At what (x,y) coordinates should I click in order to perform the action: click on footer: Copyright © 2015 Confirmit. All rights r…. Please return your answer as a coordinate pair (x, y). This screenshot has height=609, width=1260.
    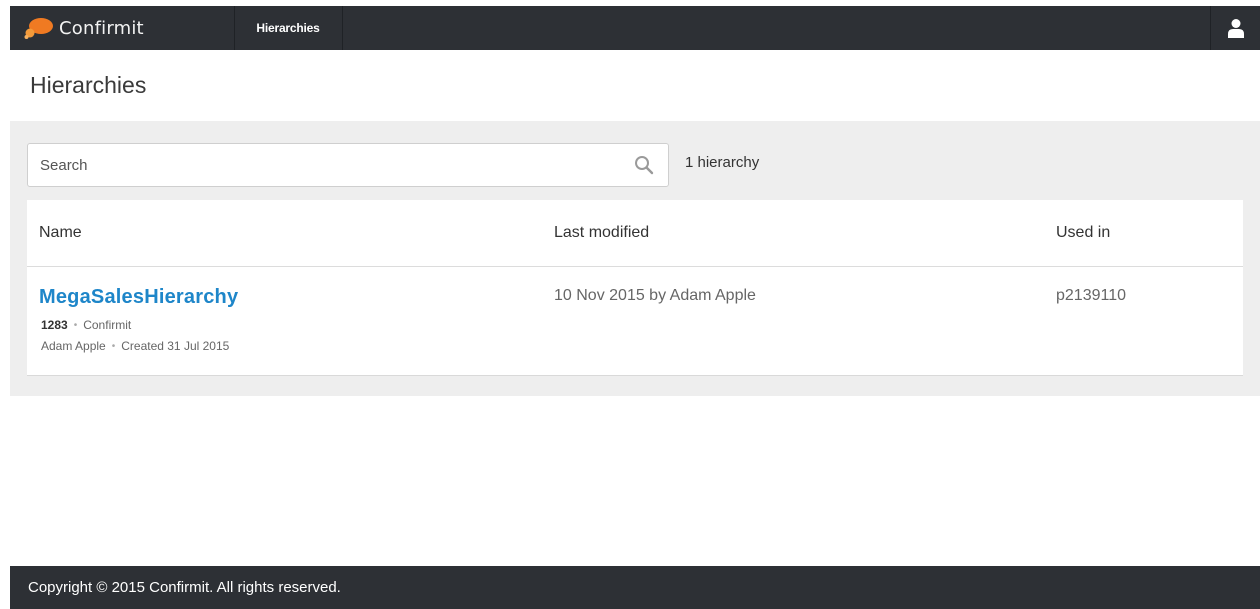
    Looking at the image, I should click on (635, 587).